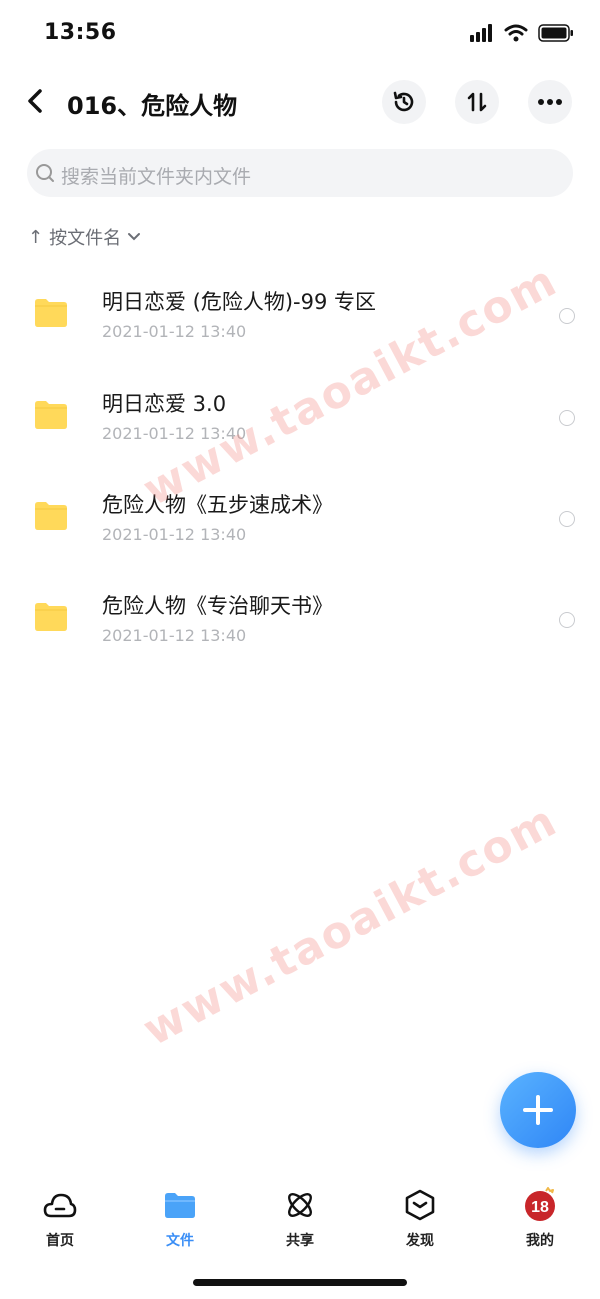 The image size is (600, 1299). Describe the element at coordinates (60, 1241) in the screenshot. I see `tab-label: 首页` at that location.